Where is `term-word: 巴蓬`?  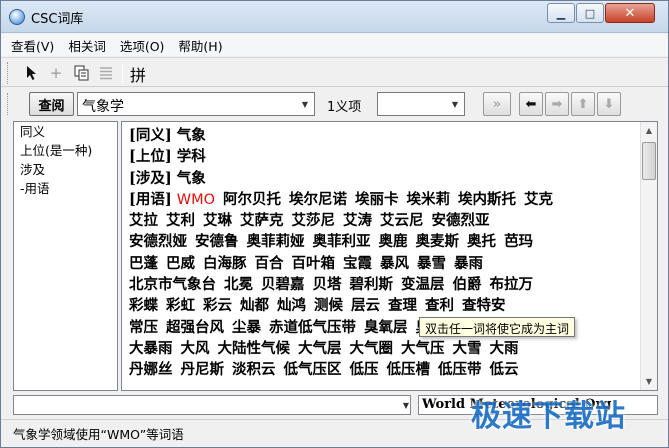
term-word: 巴蓬 is located at coordinates (143, 263).